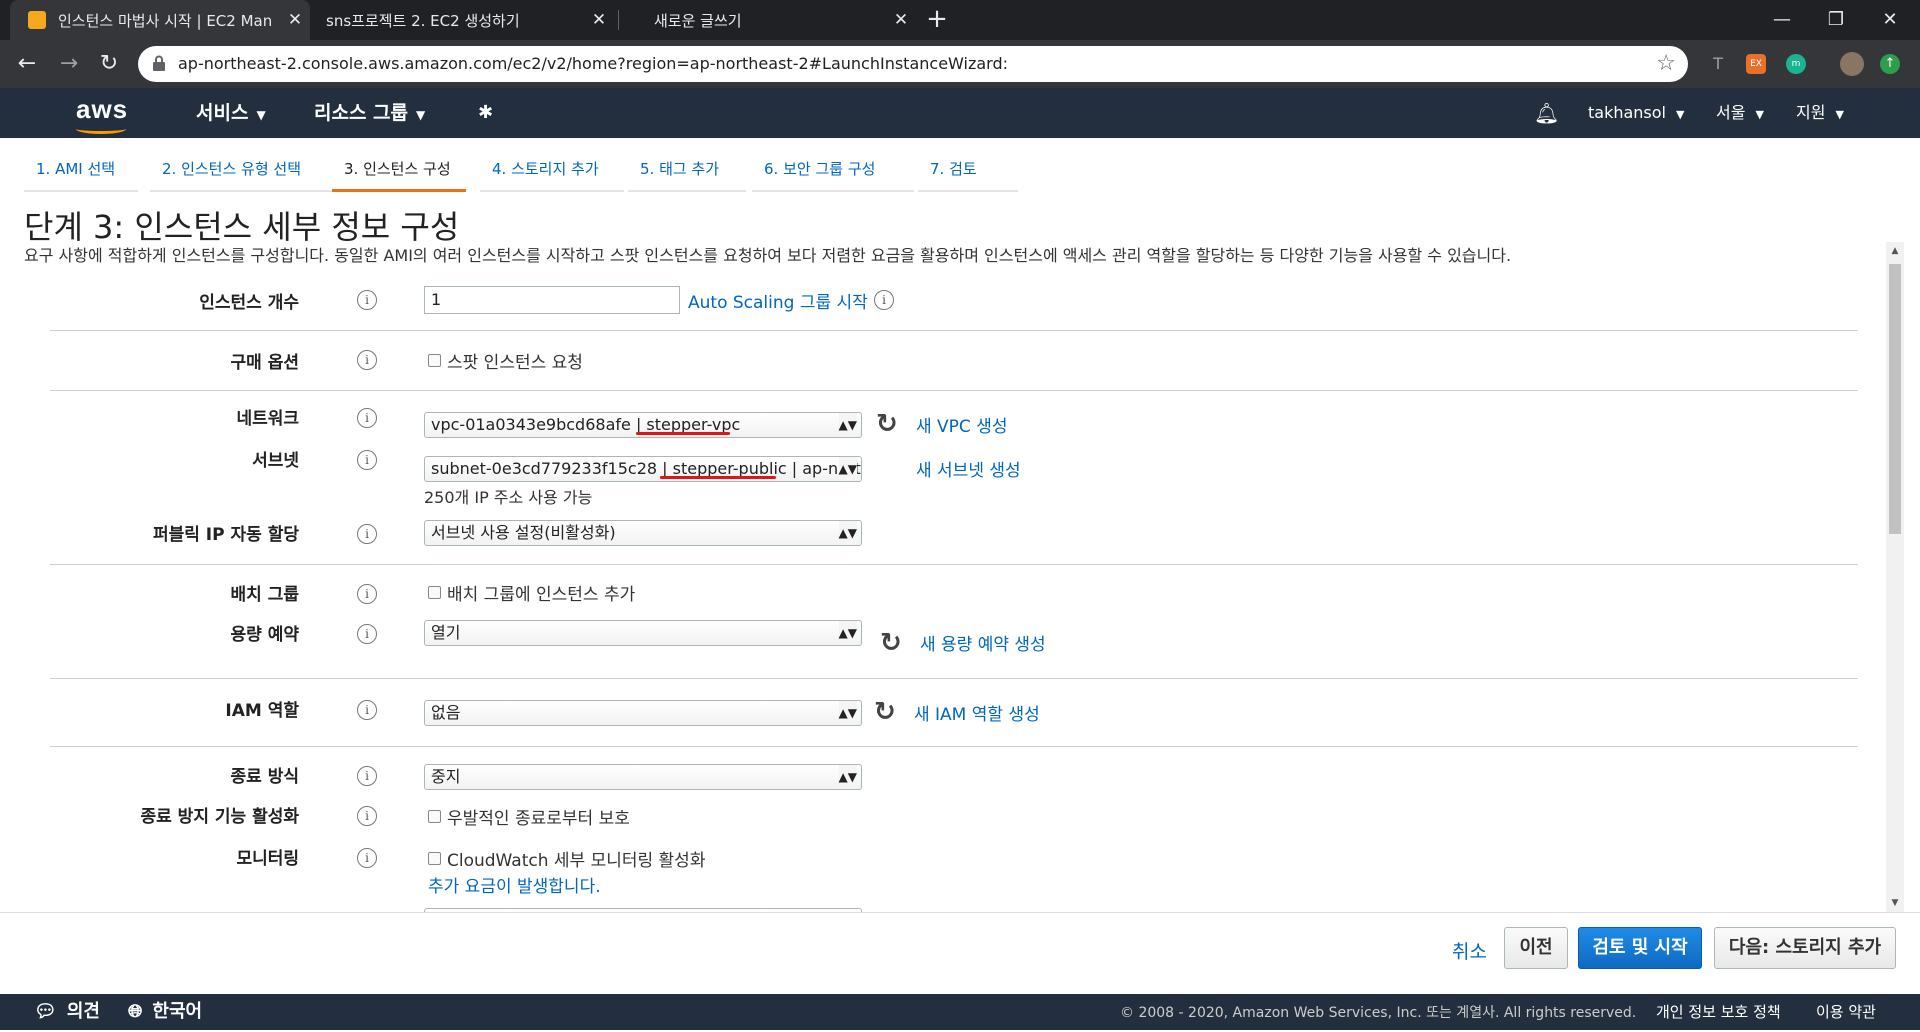 The height and width of the screenshot is (1032, 1920). I want to click on step-tags: 5. 태그 추가, so click(687, 171).